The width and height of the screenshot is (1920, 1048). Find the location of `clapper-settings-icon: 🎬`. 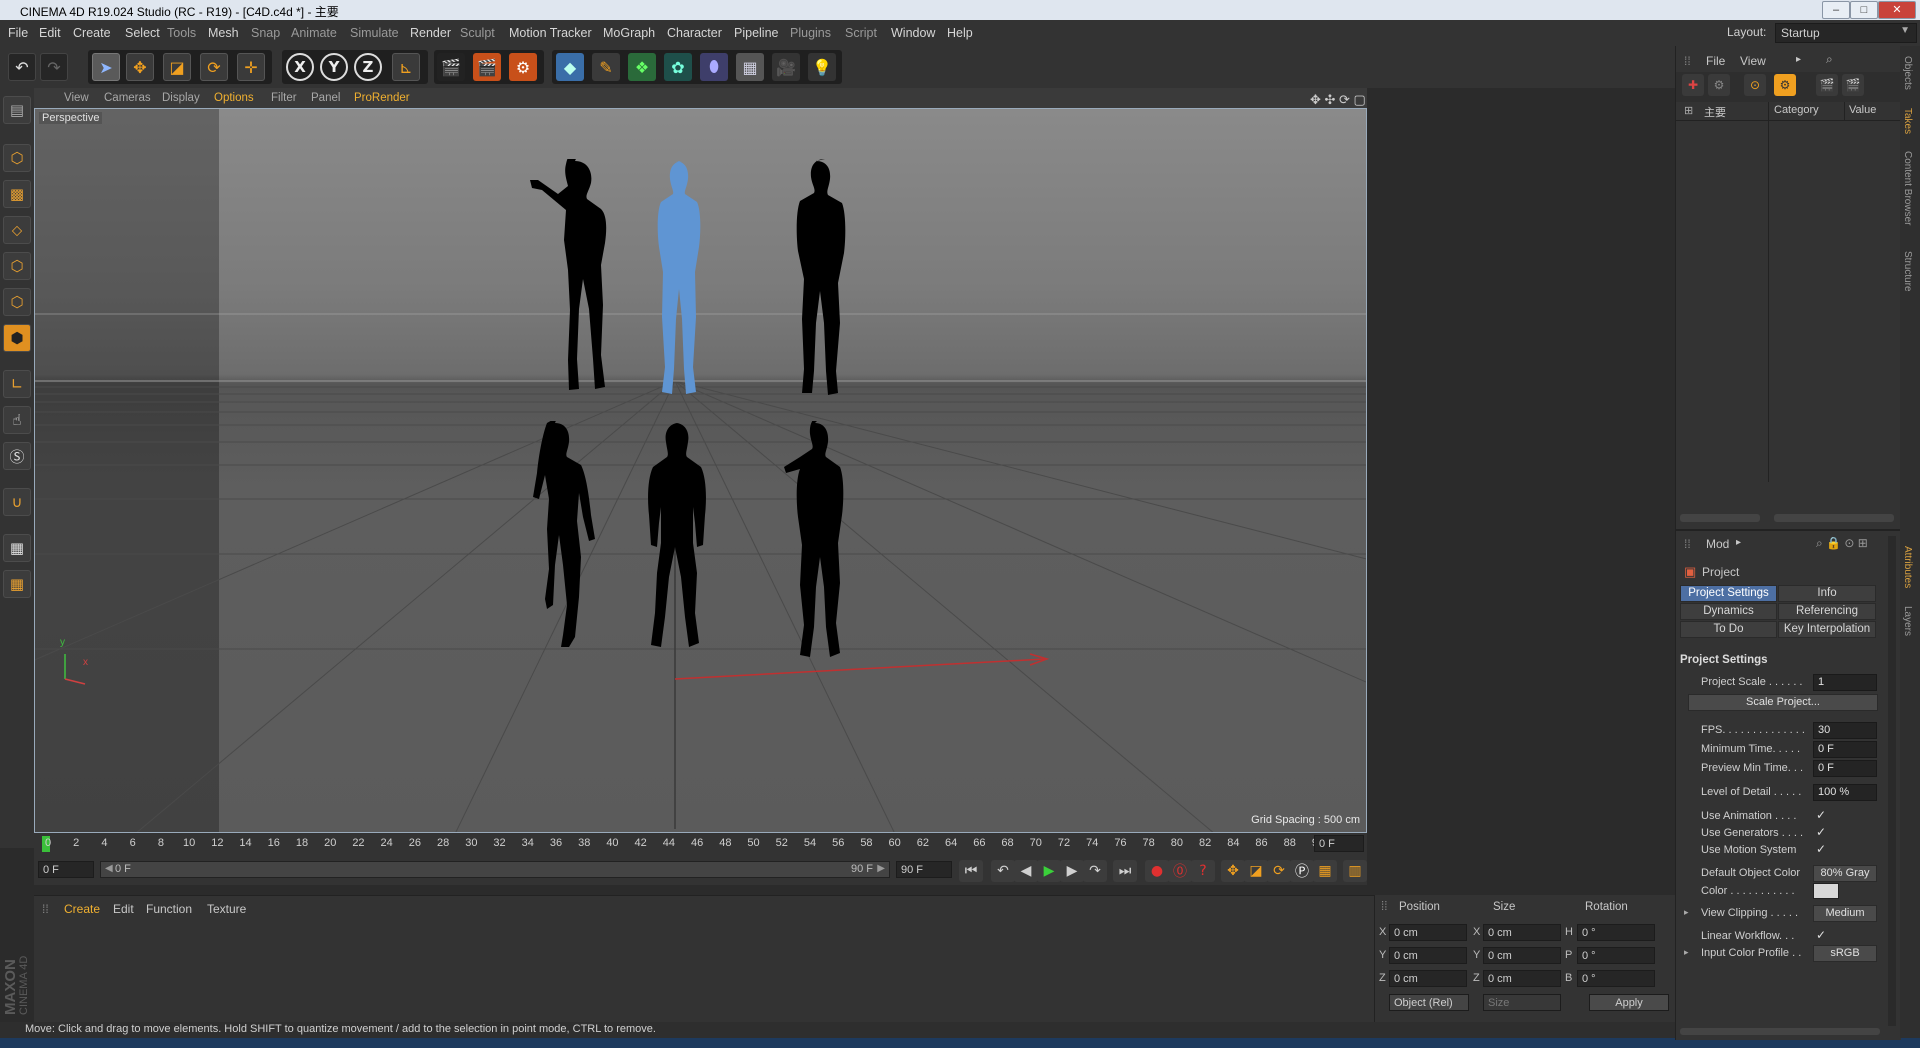

clapper-settings-icon: 🎬 is located at coordinates (1853, 85).